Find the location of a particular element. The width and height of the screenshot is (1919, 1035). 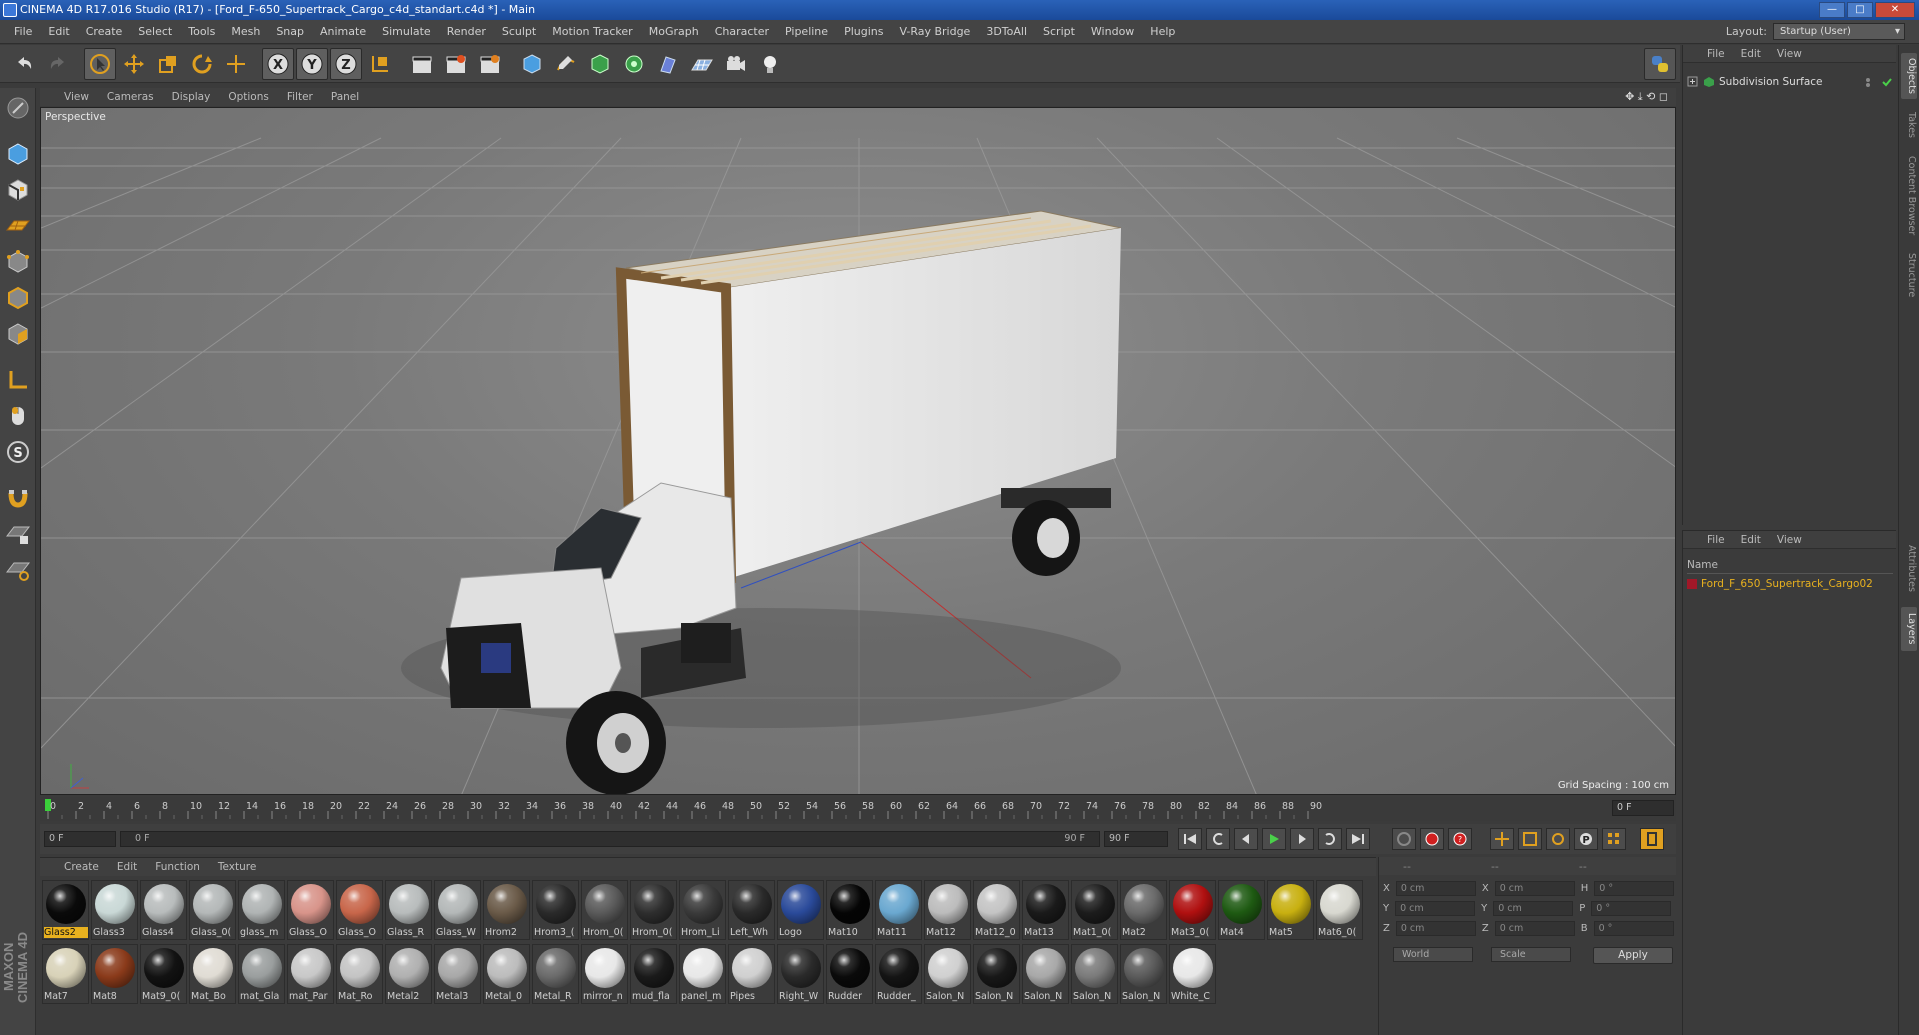

material-swatch: mud_fla is located at coordinates (653, 974).